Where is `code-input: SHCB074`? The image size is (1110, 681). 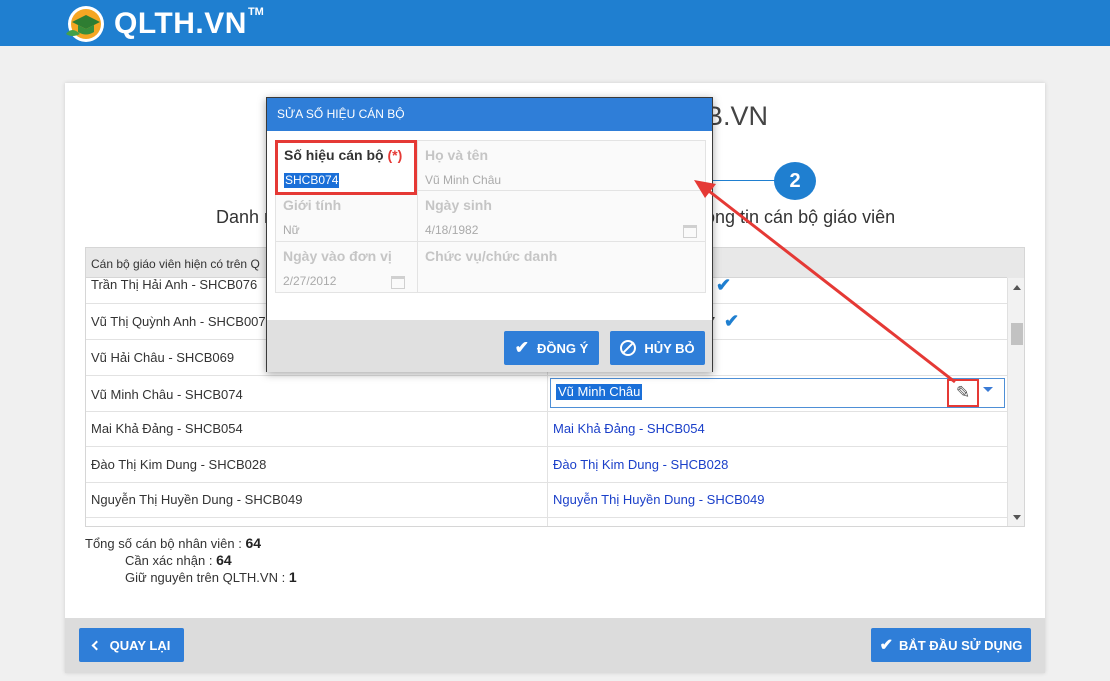 code-input: SHCB074 is located at coordinates (312, 180).